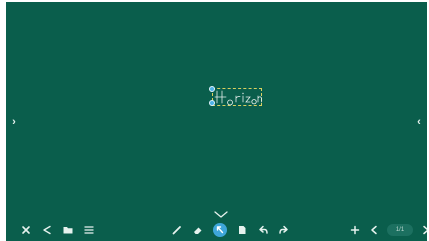 This screenshot has width=429, height=241. I want to click on previous-page-icon, so click(374, 230).